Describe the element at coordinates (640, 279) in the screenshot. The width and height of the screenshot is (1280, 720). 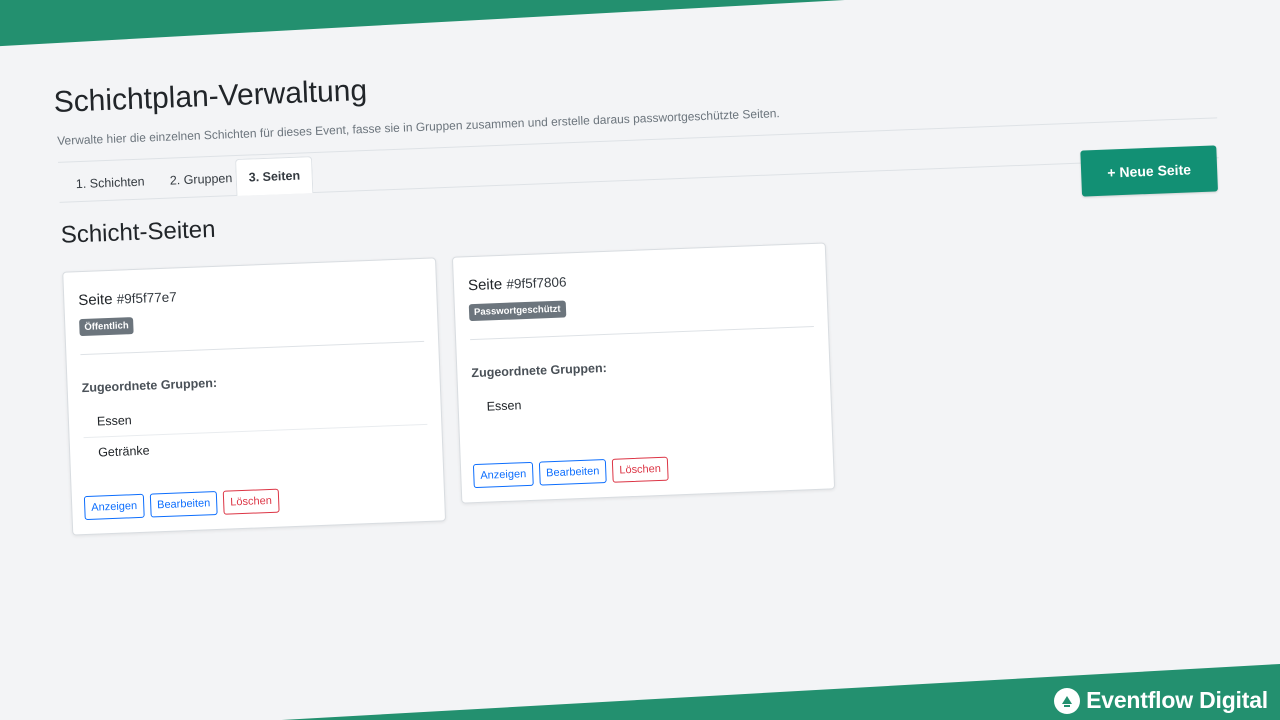
I see `card-title: Seite #9f5f7806` at that location.